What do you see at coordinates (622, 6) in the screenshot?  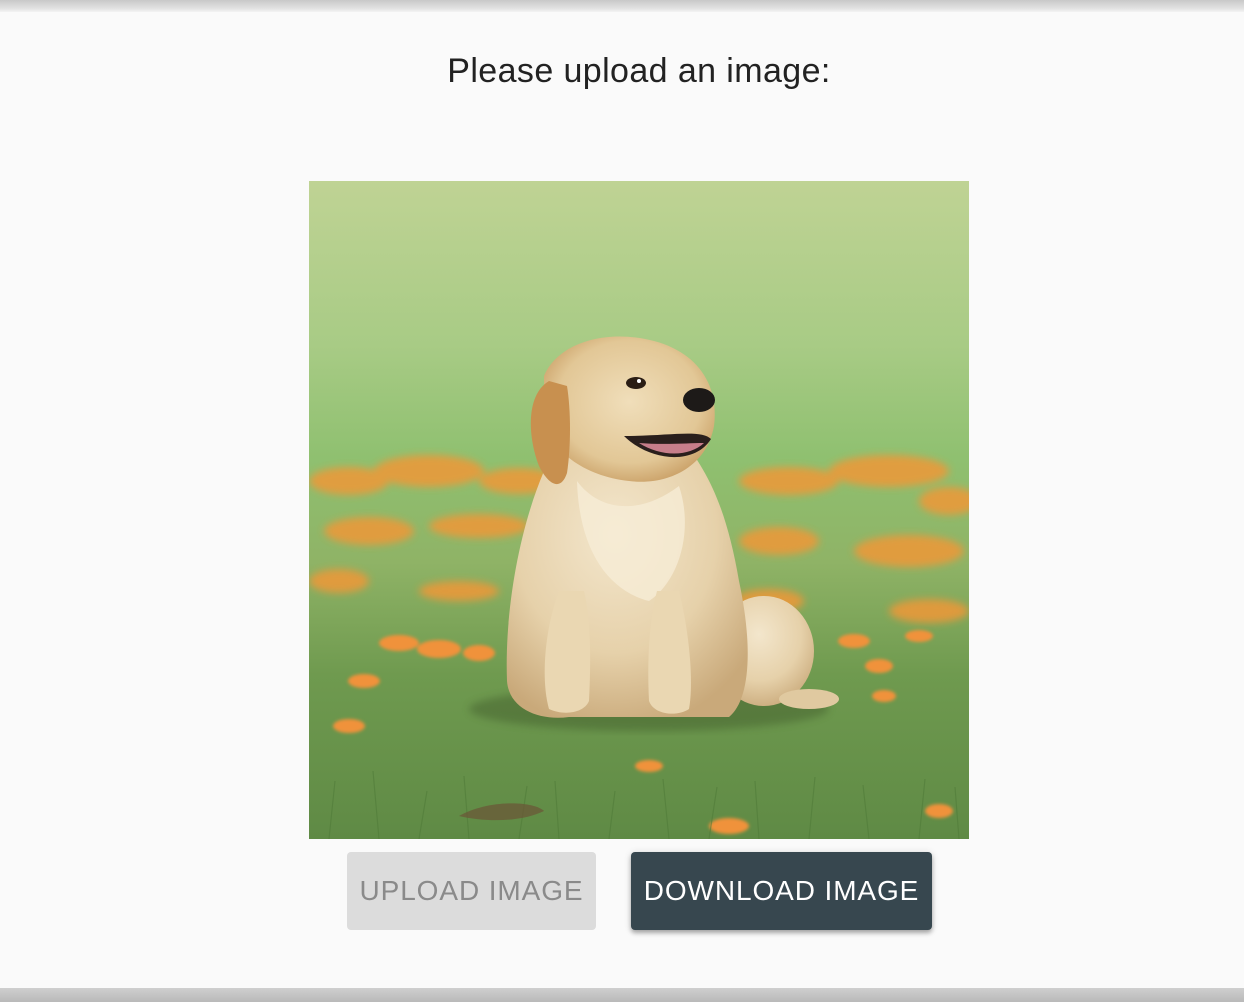 I see `top-shadow-bar` at bounding box center [622, 6].